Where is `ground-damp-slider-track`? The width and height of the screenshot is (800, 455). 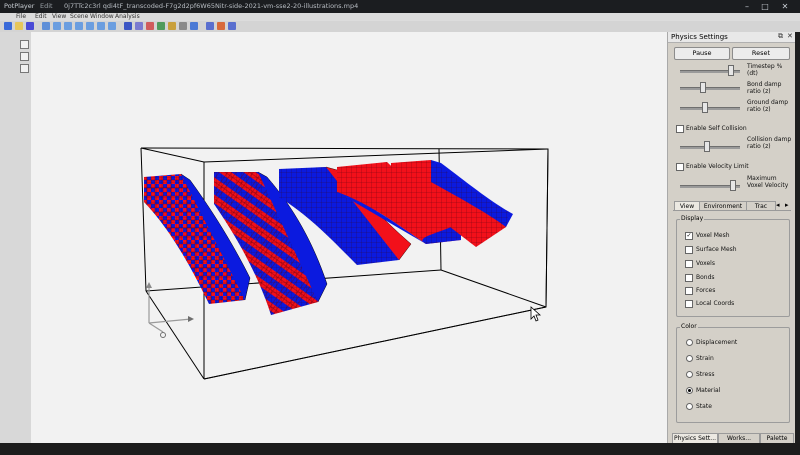
ground-damp-slider-track is located at coordinates (710, 108).